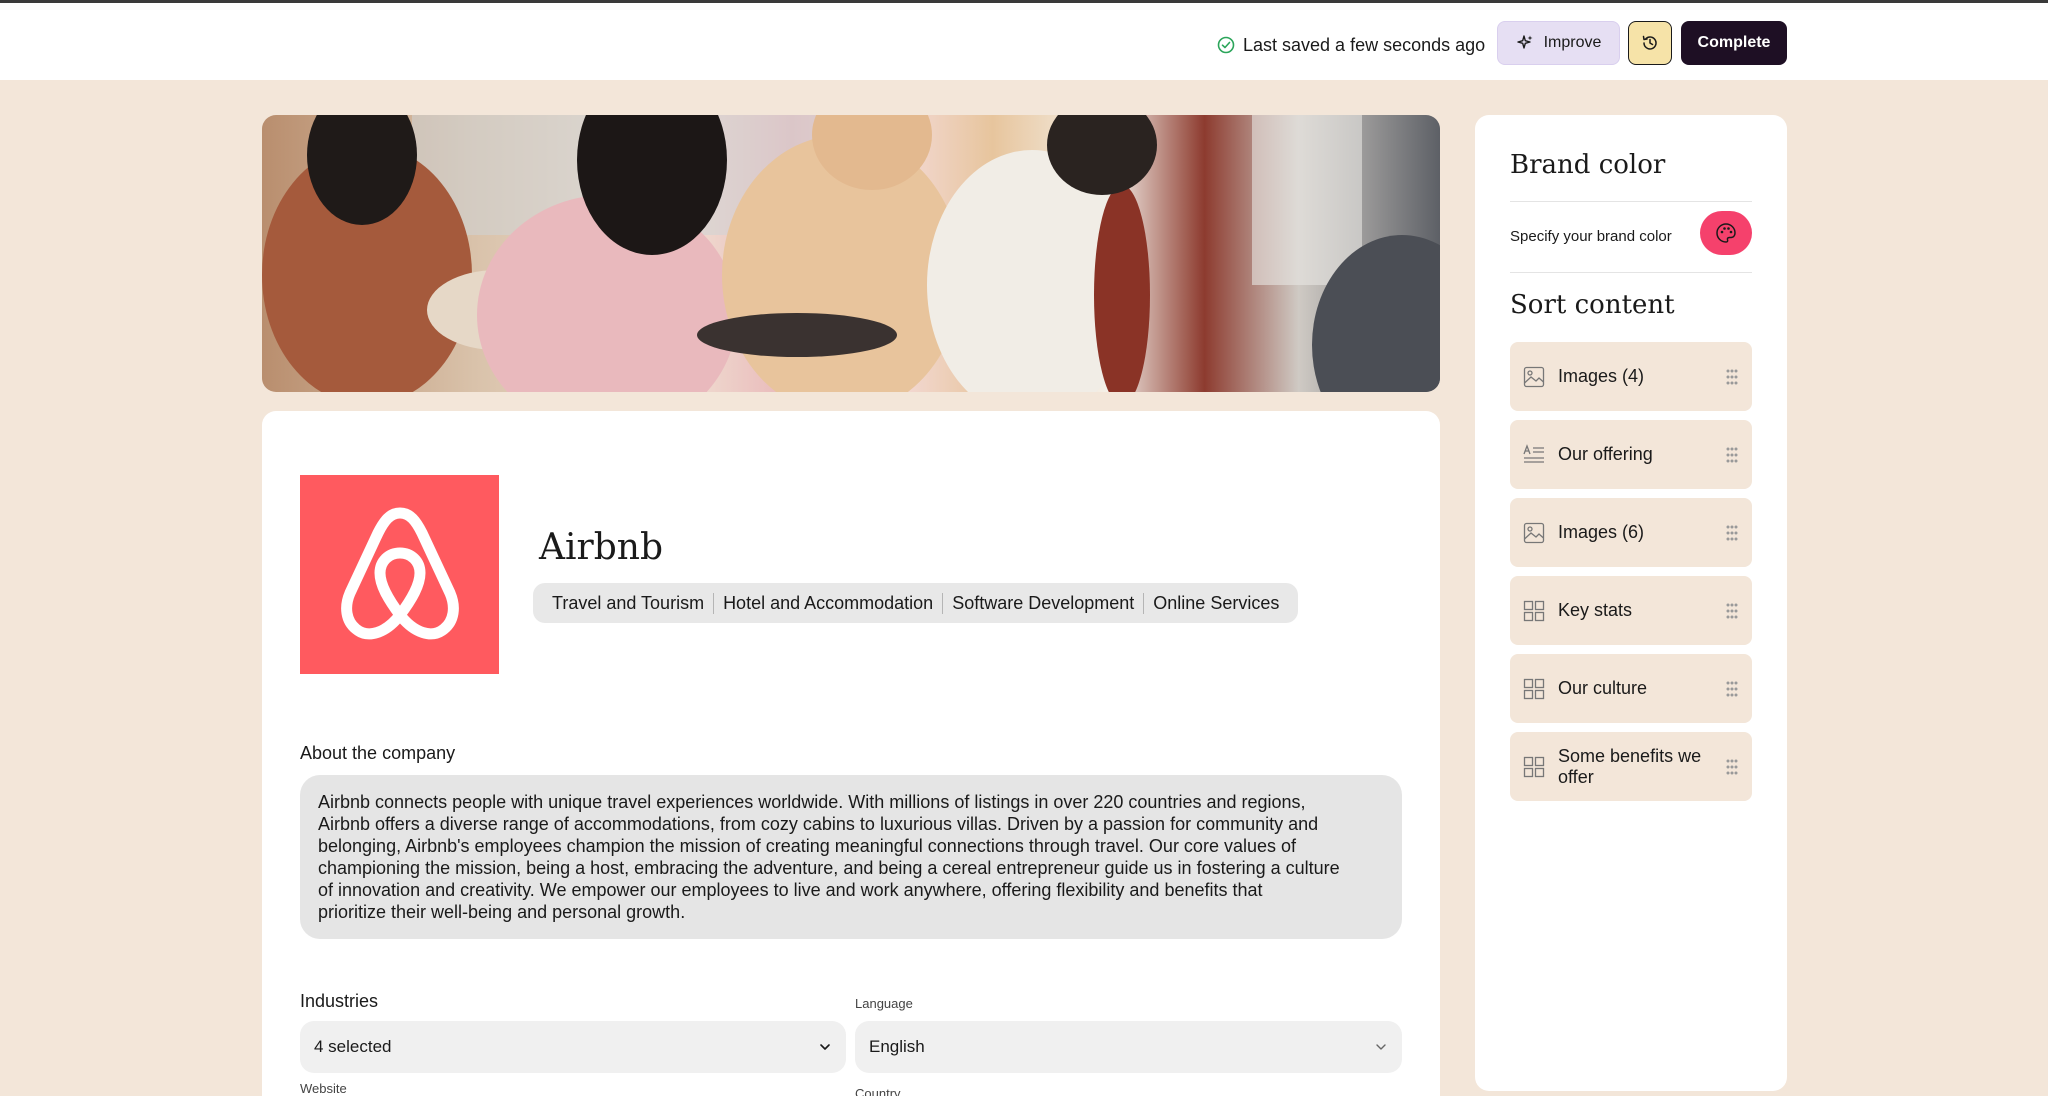  What do you see at coordinates (1601, 376) in the screenshot?
I see `sort-item-label: Images (4)` at bounding box center [1601, 376].